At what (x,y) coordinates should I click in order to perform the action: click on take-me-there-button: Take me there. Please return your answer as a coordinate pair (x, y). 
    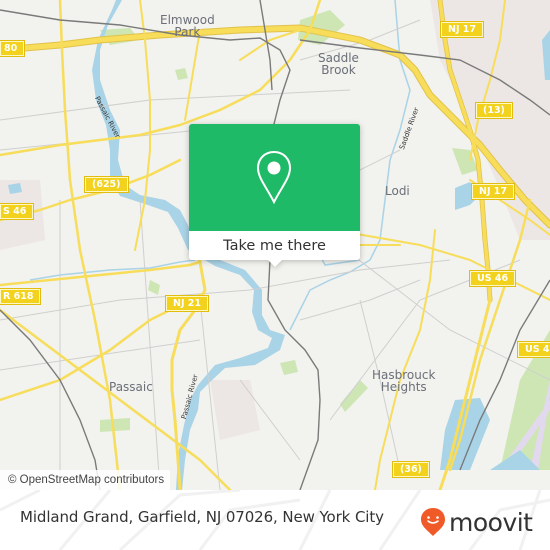
    Looking at the image, I should click on (274, 245).